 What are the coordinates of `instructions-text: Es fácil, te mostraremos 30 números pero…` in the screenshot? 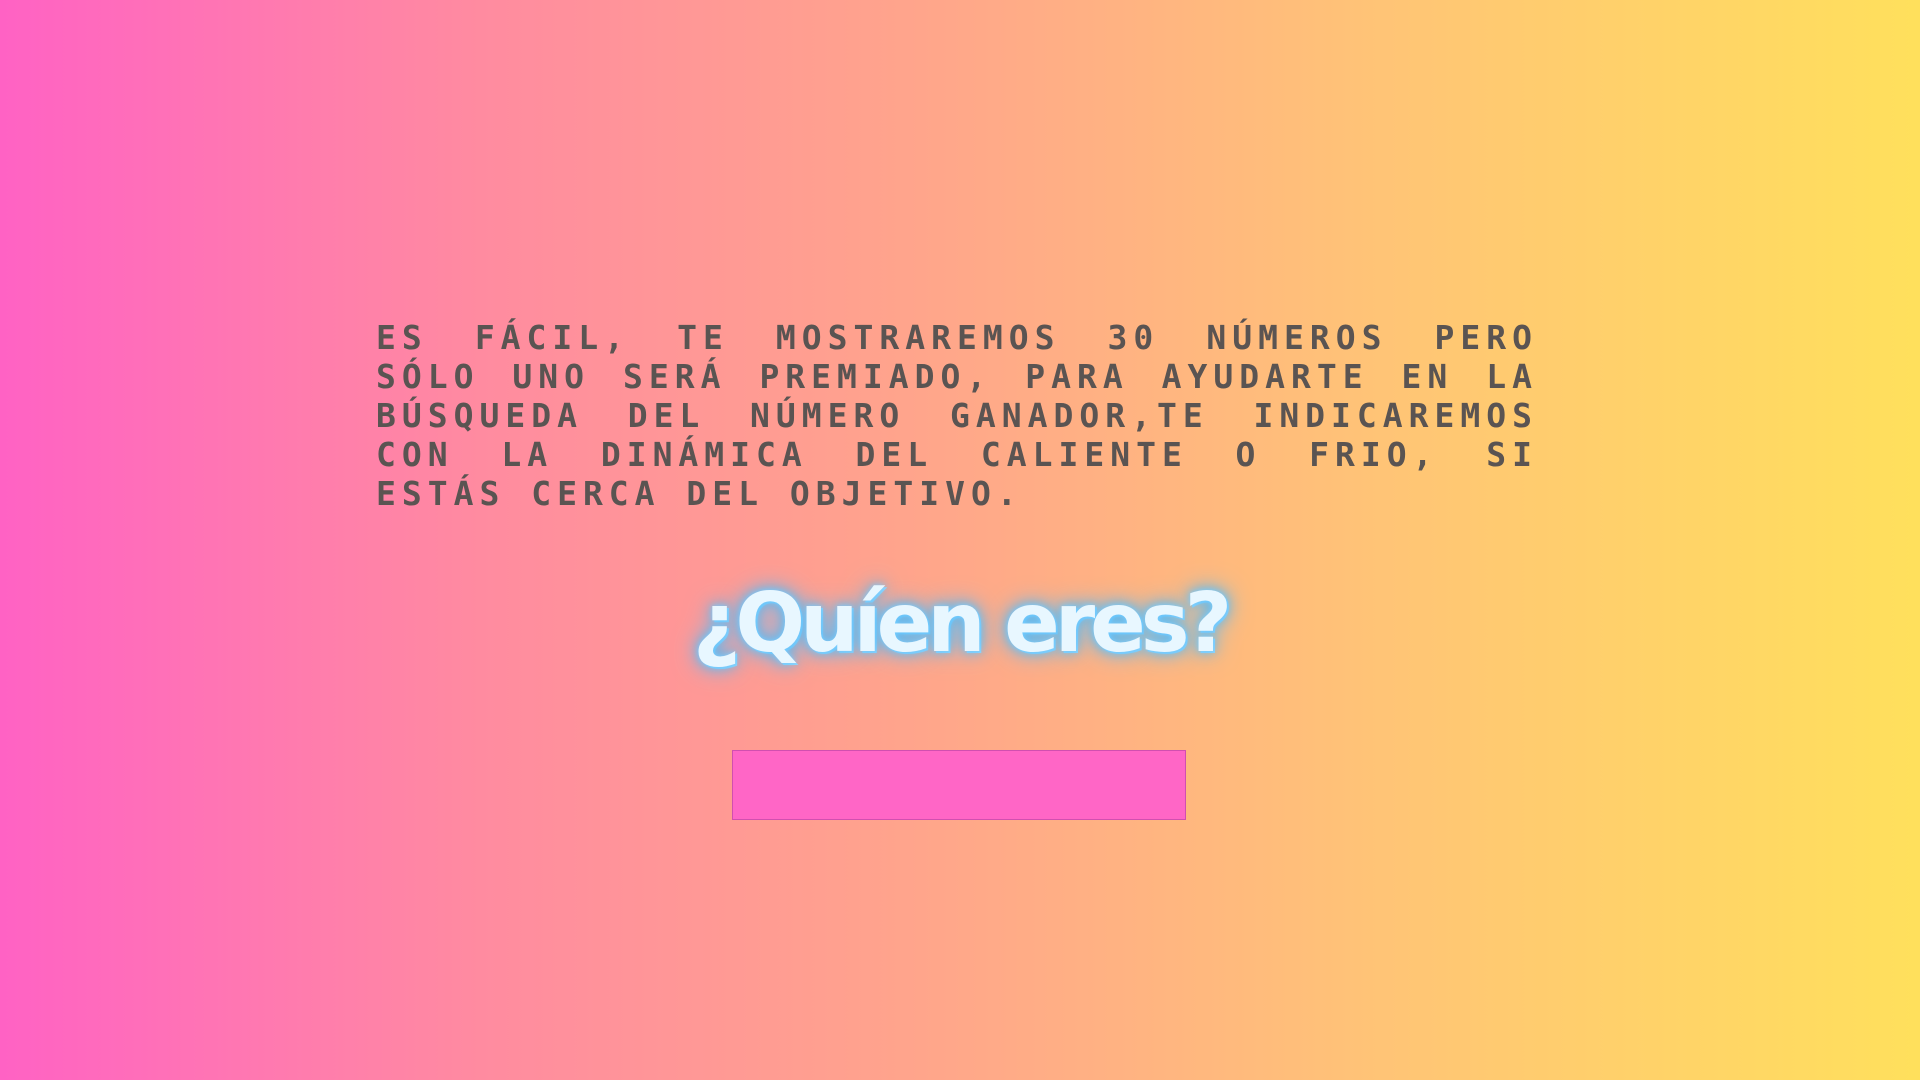 It's located at (957, 415).